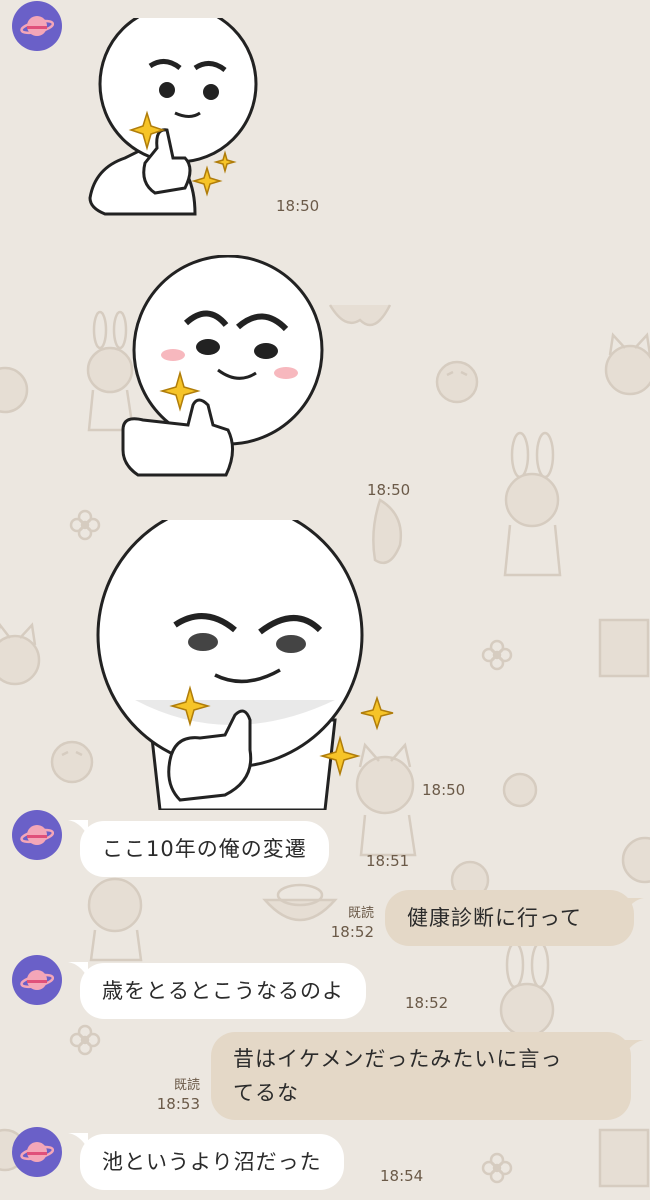 The image size is (650, 1200). What do you see at coordinates (204, 849) in the screenshot?
I see `message-bubble: ここ10年の俺の変遷` at bounding box center [204, 849].